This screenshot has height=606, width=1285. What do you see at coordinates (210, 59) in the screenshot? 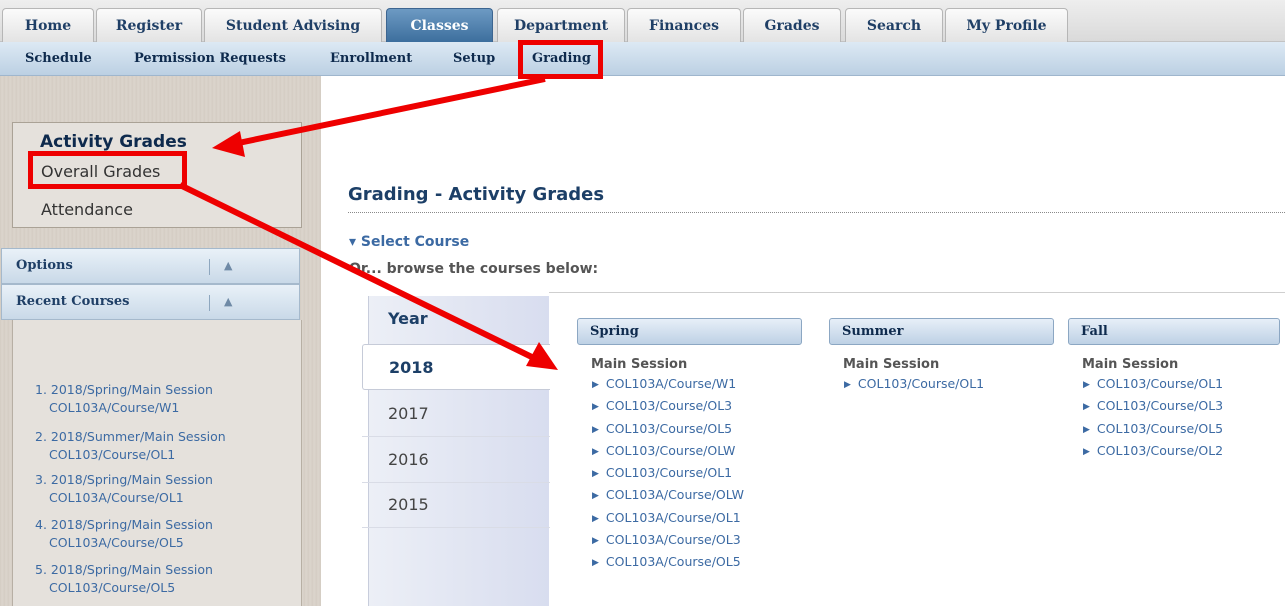
I see `subnav-permission-requests: Permission Requests` at bounding box center [210, 59].